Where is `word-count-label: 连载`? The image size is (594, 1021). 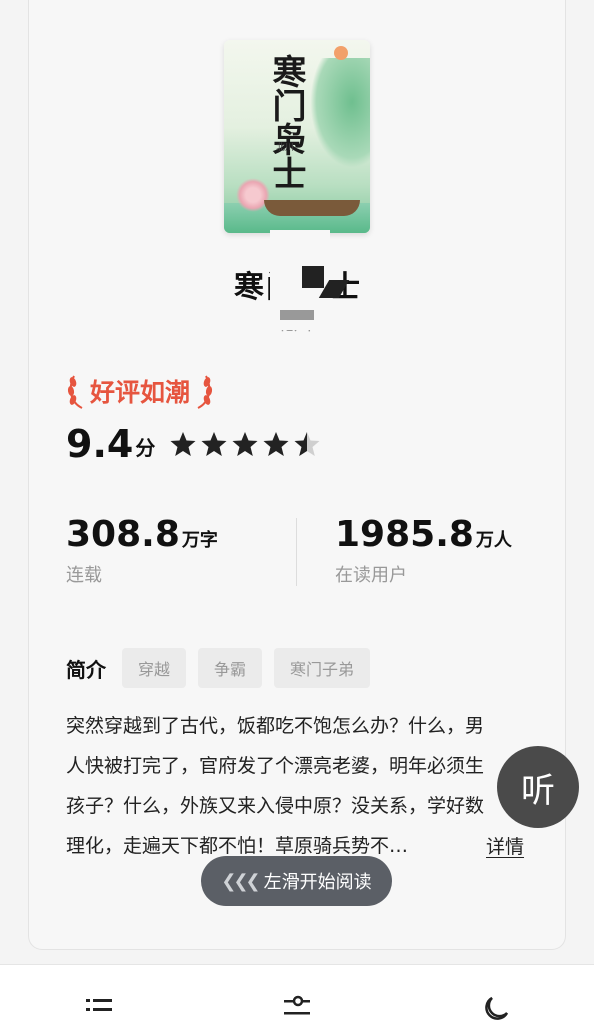
word-count-label: 连载 is located at coordinates (84, 575).